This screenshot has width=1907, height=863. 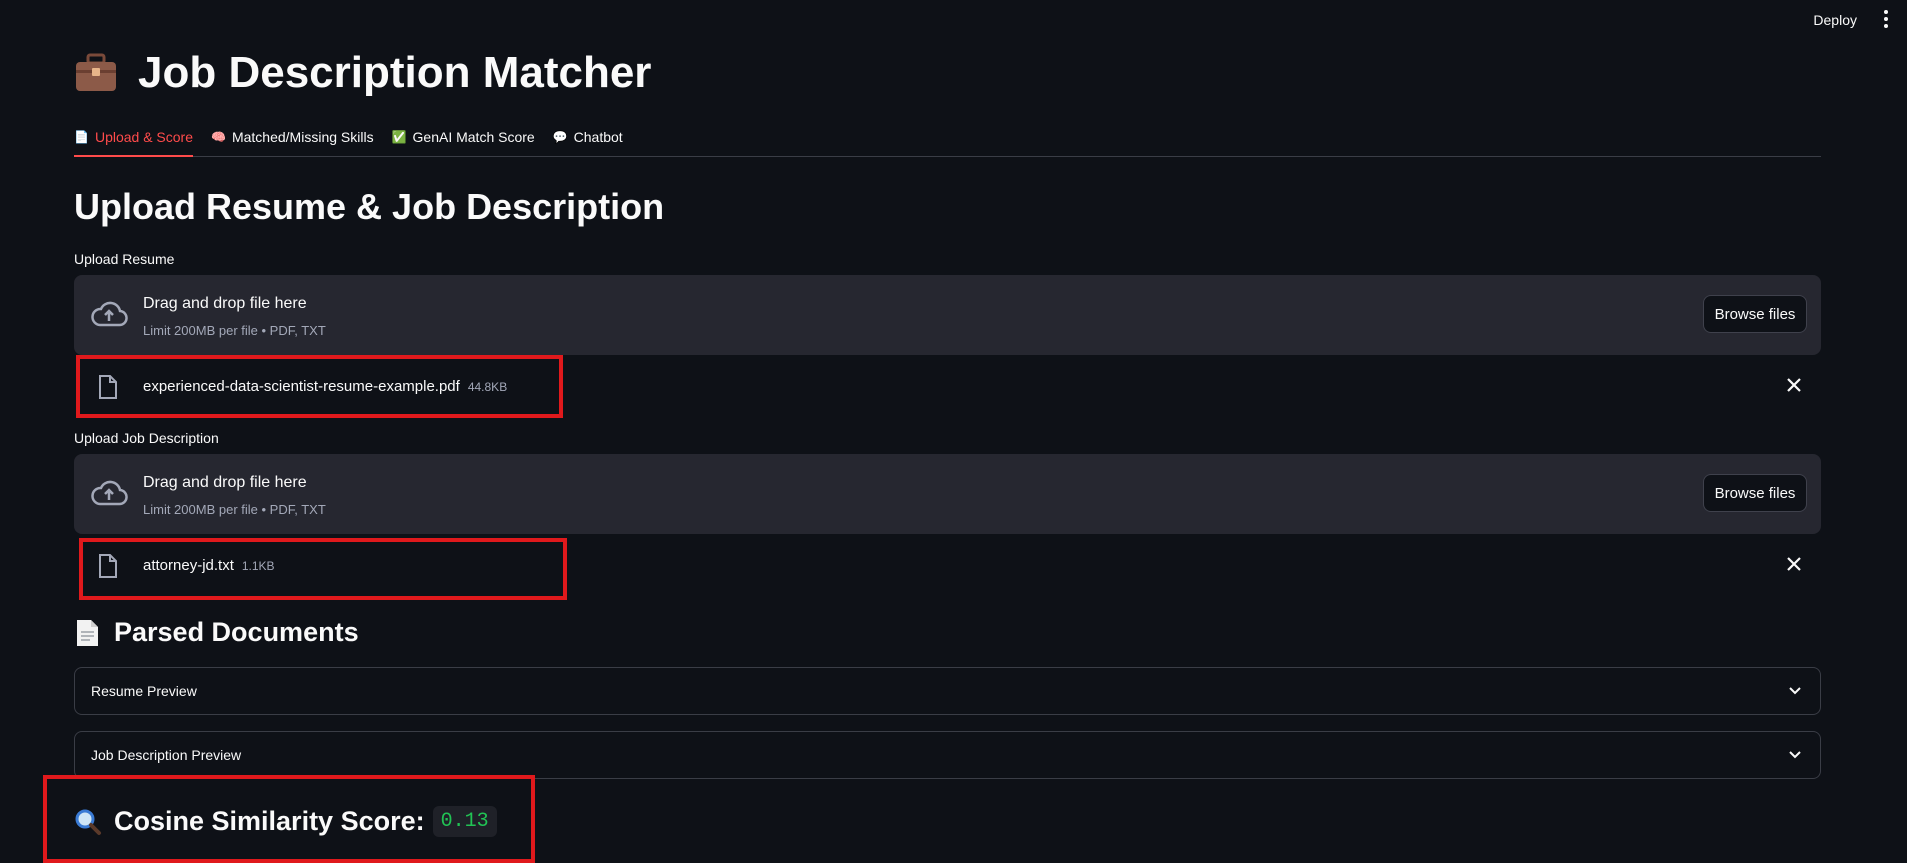 I want to click on tab-genai-match-score: ✅ GenAI Match Score, so click(x=463, y=137).